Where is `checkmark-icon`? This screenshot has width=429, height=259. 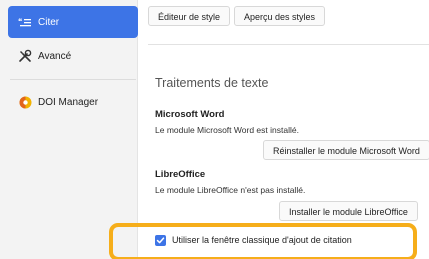
checkmark-icon is located at coordinates (160, 240).